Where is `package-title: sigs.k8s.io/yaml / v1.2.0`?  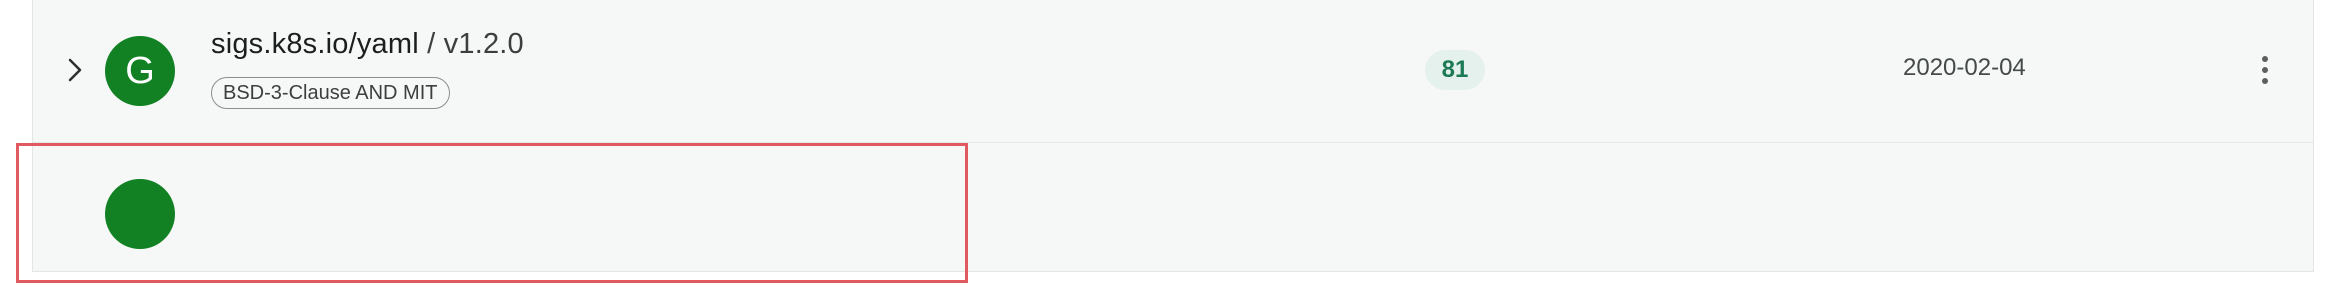
package-title: sigs.k8s.io/yaml / v1.2.0 is located at coordinates (367, 44).